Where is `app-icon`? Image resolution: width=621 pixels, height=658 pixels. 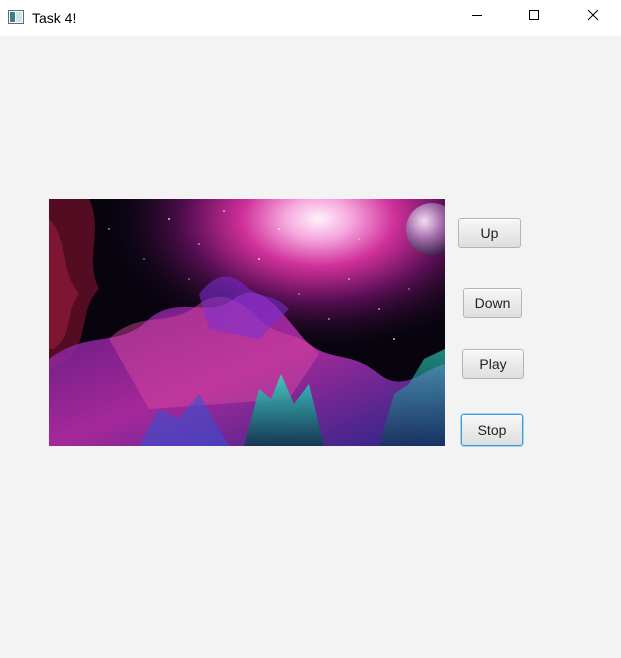 app-icon is located at coordinates (16, 17).